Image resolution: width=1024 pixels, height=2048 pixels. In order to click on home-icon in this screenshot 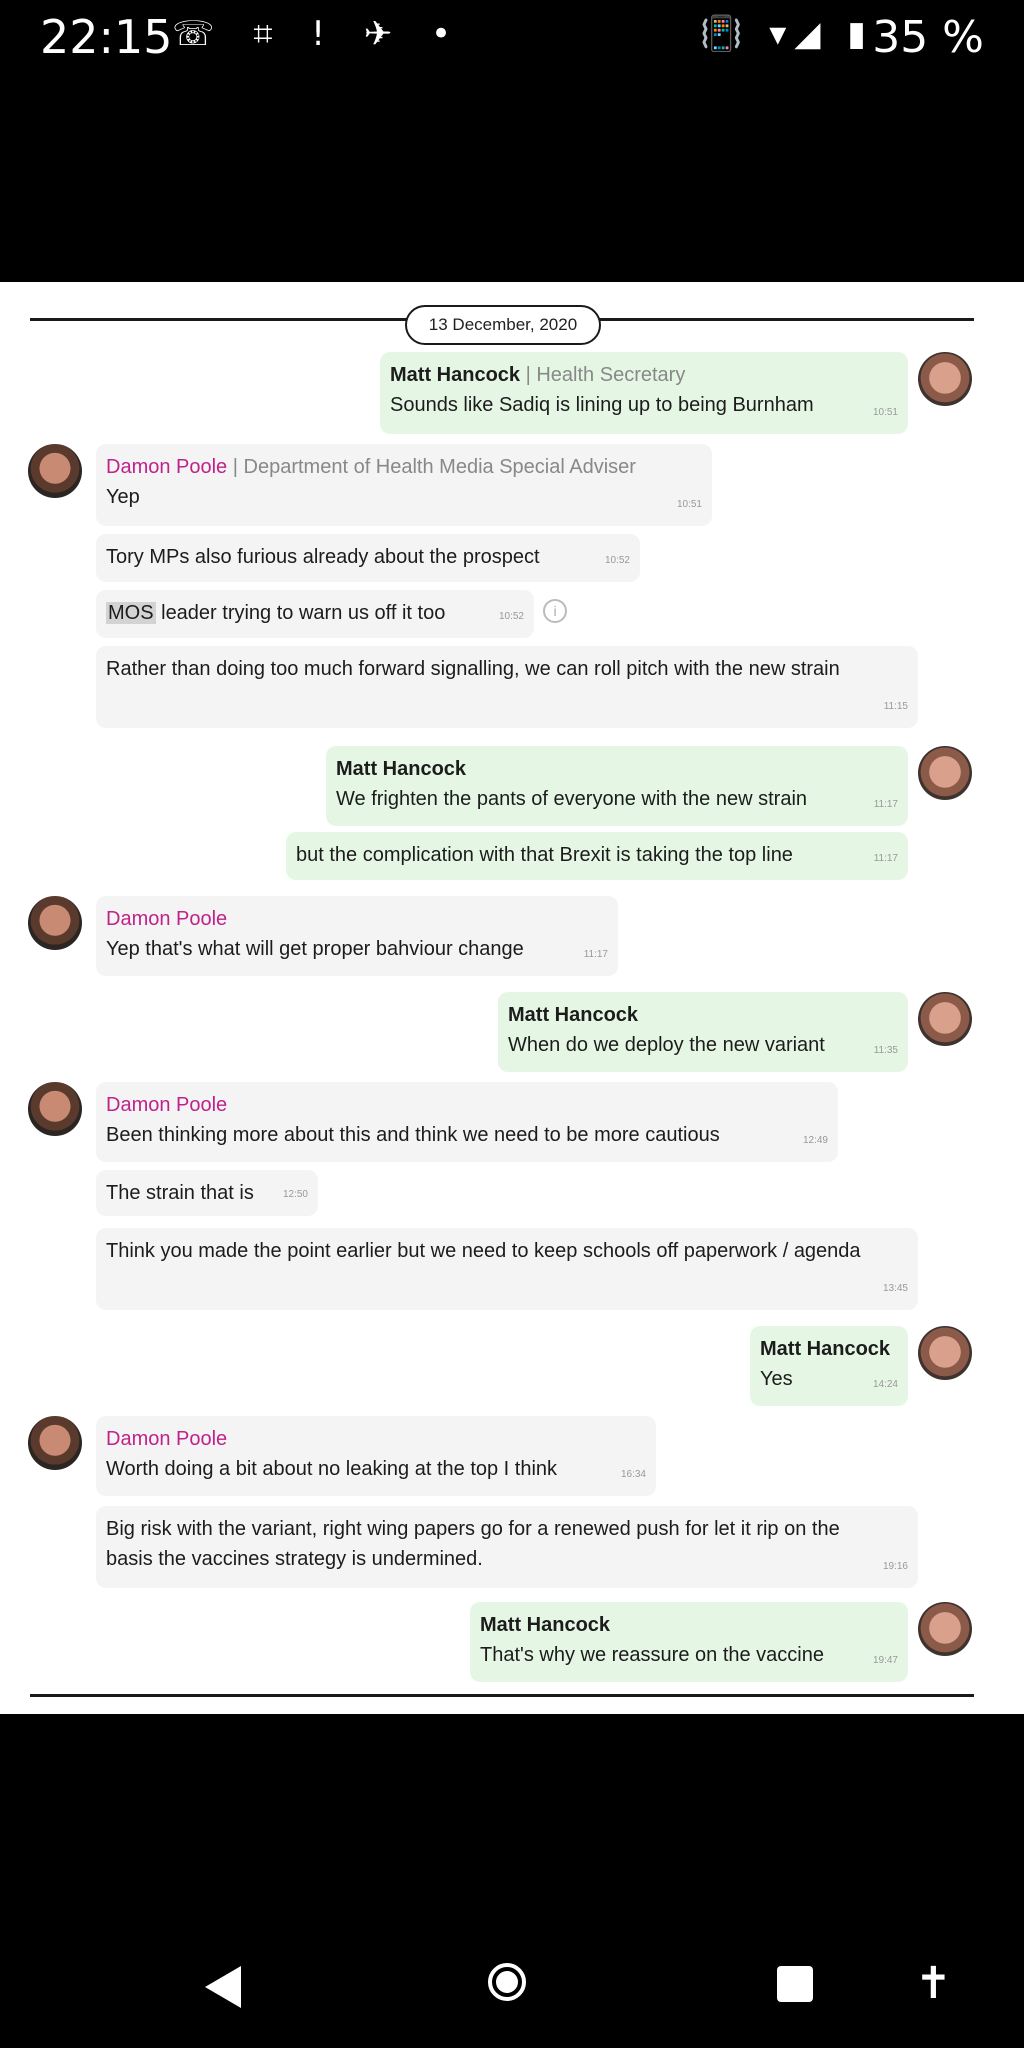, I will do `click(507, 1982)`.